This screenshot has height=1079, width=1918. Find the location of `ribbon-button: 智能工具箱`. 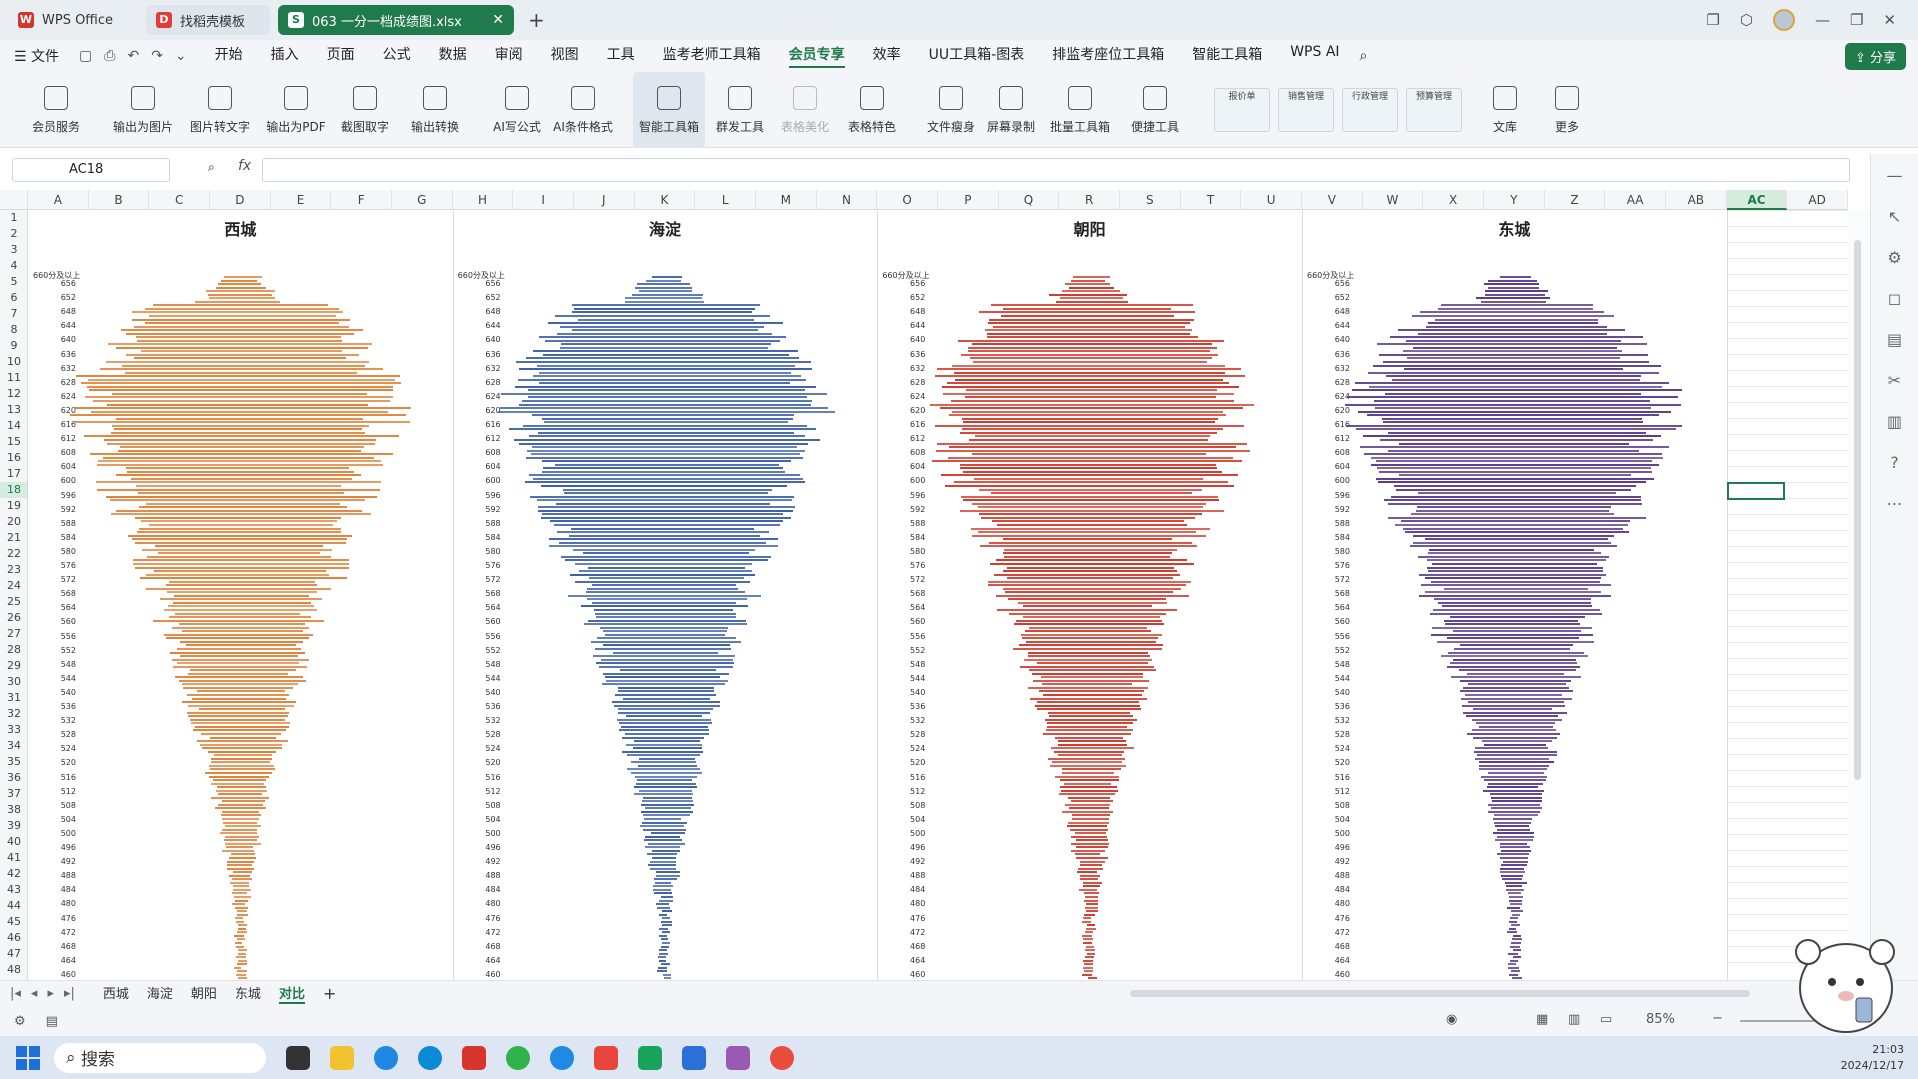

ribbon-button: 智能工具箱 is located at coordinates (669, 110).